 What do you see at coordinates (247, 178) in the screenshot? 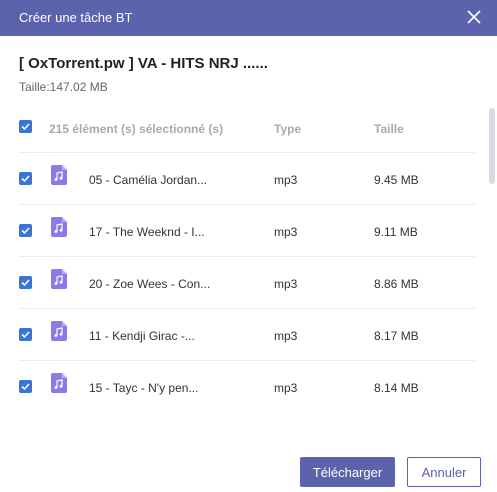
I see `file-row: 05 - Camélia Jordan... mp3 9.45 MB` at bounding box center [247, 178].